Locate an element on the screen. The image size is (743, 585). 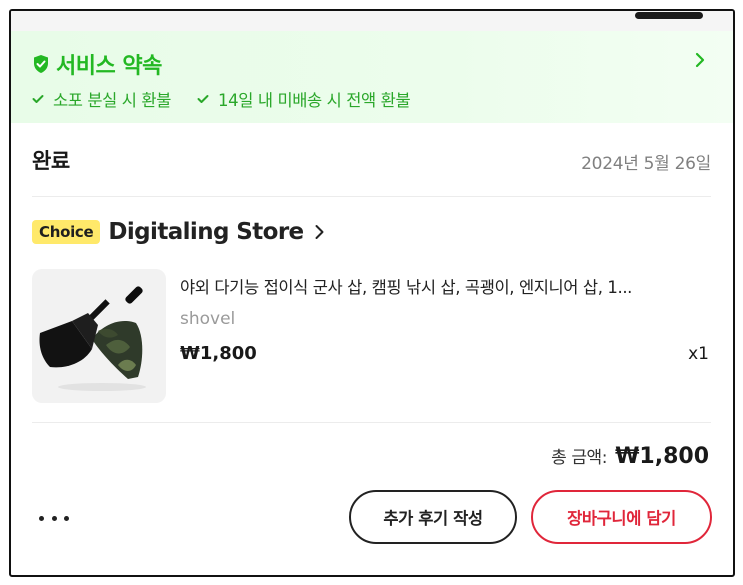
order-date: 2024년 5월 26일 is located at coordinates (646, 164).